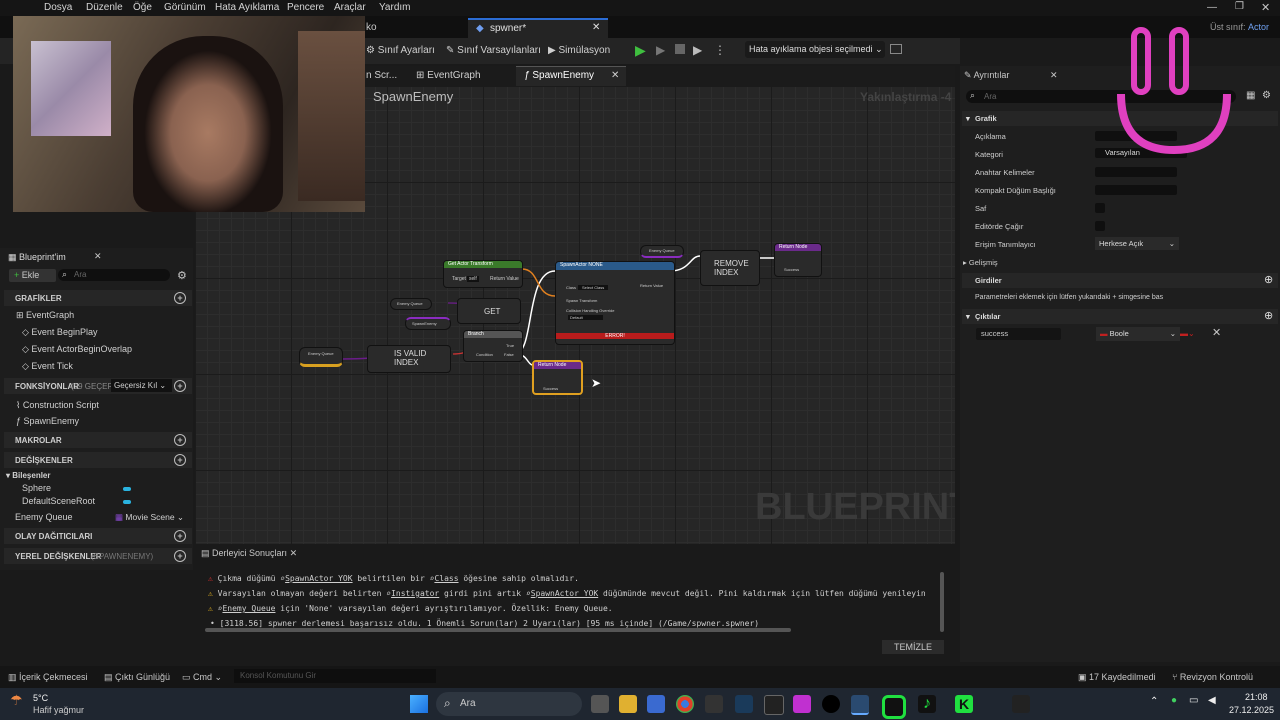 The height and width of the screenshot is (720, 1280). Describe the element at coordinates (774, 705) in the screenshot. I see `epic-games-icon` at that location.